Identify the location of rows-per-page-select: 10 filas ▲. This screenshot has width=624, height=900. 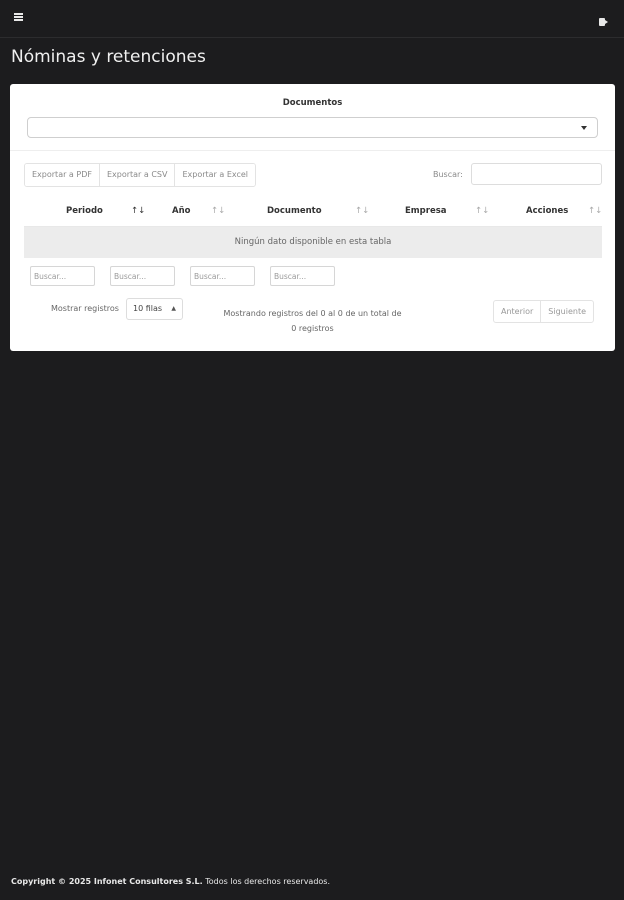
(154, 309).